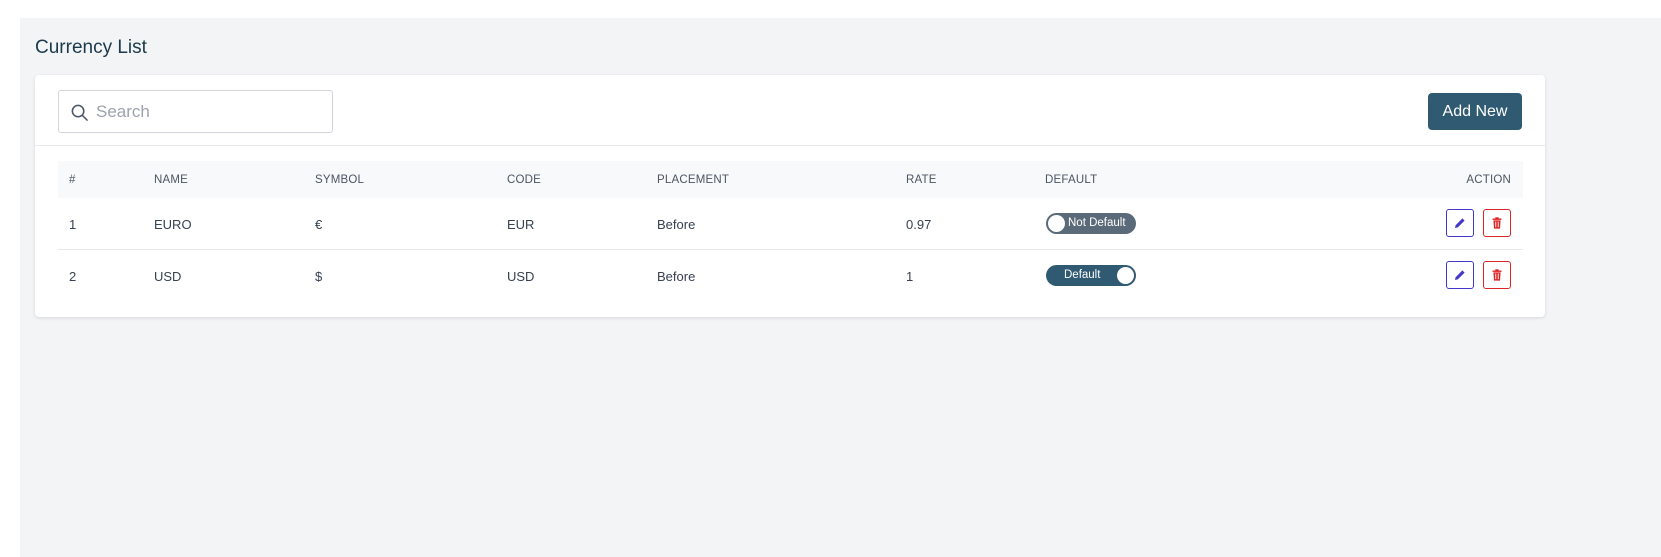  What do you see at coordinates (211, 111) in the screenshot?
I see `search-input` at bounding box center [211, 111].